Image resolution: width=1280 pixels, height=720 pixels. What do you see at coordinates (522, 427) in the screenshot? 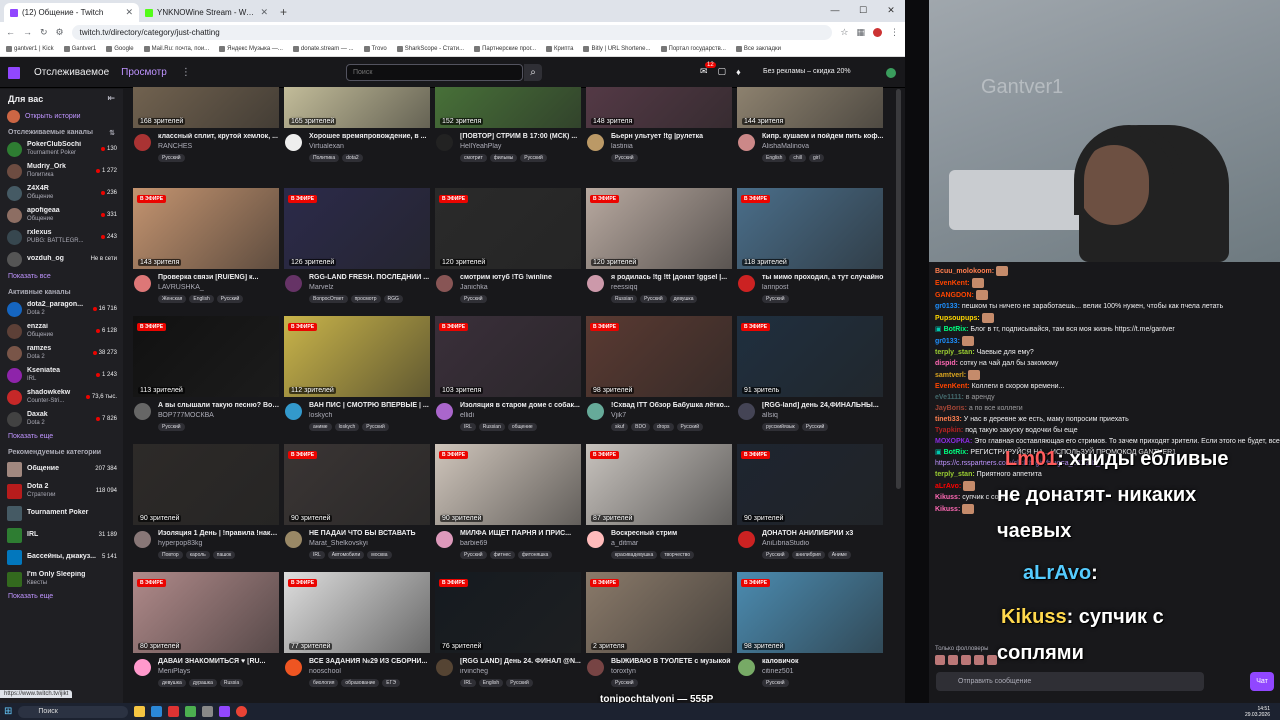
I see `tag: общение` at bounding box center [522, 427].